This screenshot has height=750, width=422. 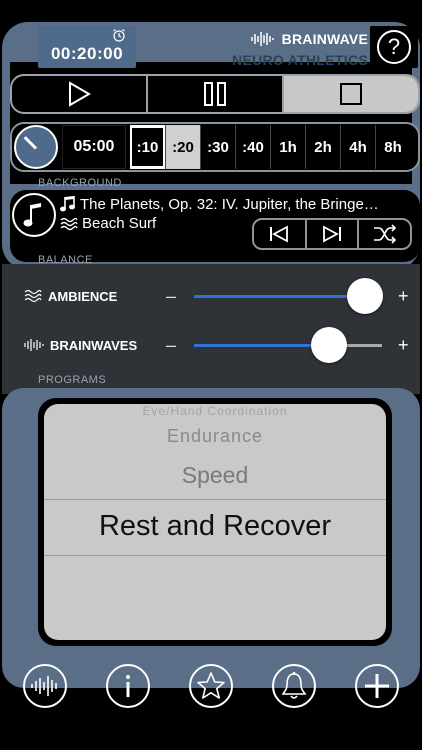 I want to click on duration-option: 1h, so click(x=287, y=147).